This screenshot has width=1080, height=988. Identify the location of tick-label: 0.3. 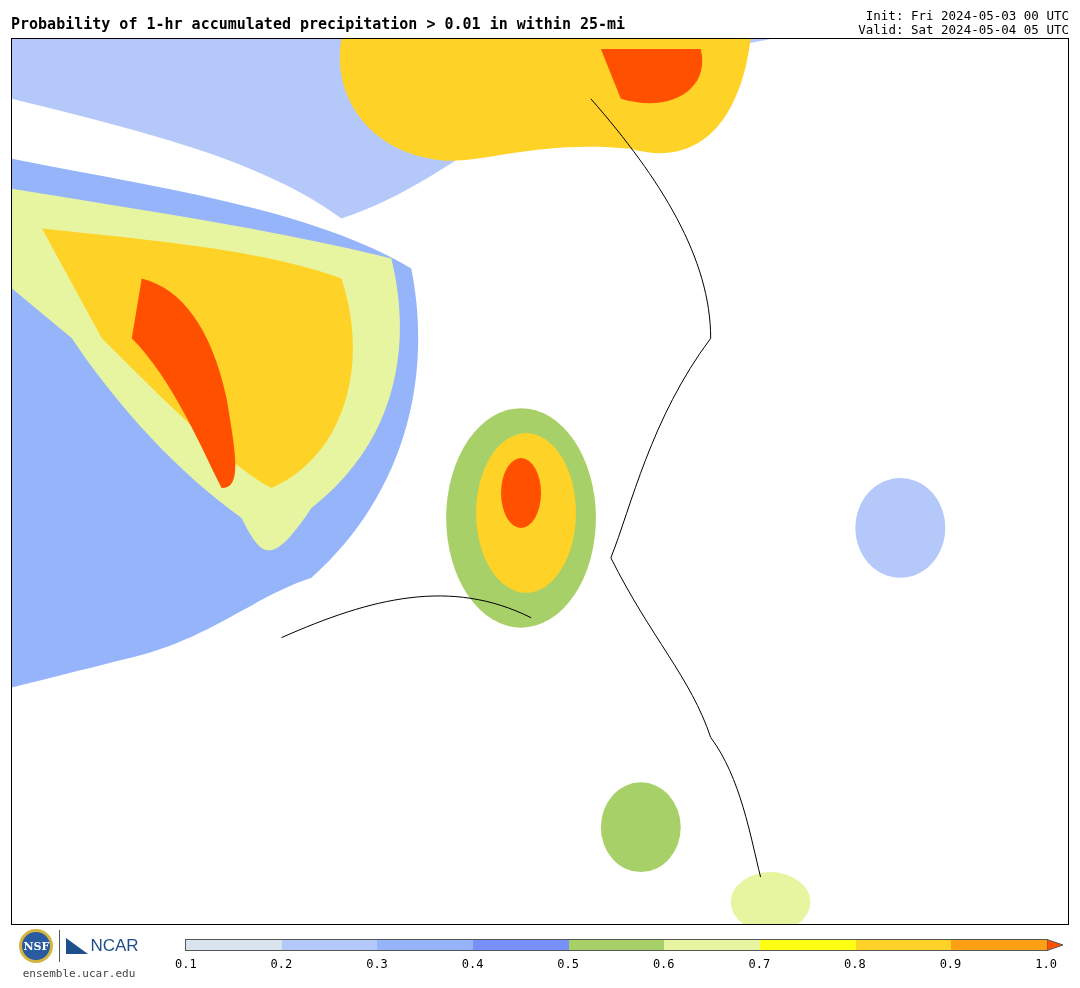
(377, 964).